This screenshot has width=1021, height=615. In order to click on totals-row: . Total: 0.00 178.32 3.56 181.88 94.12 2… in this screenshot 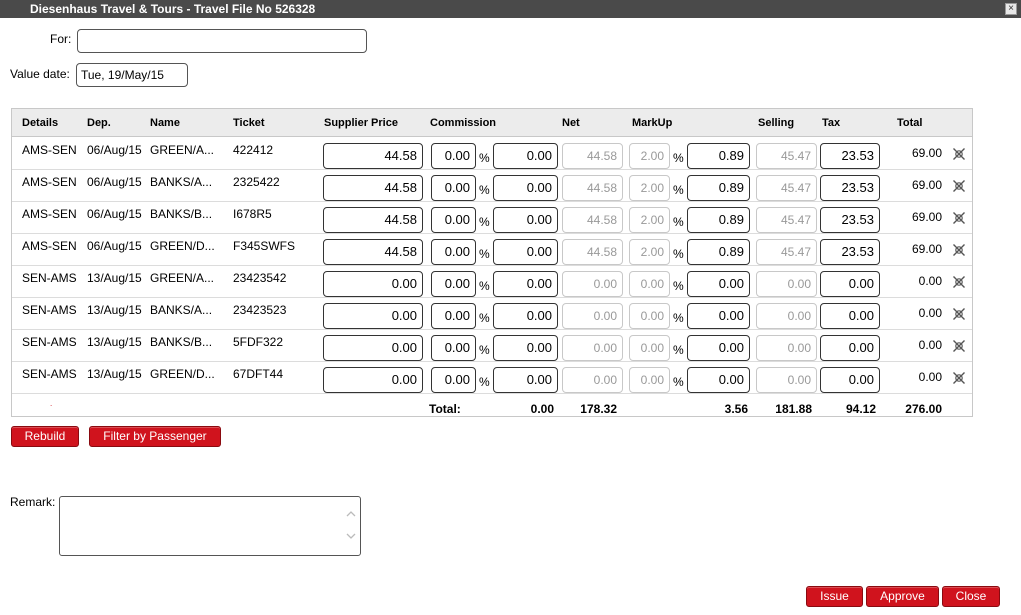, I will do `click(496, 407)`.